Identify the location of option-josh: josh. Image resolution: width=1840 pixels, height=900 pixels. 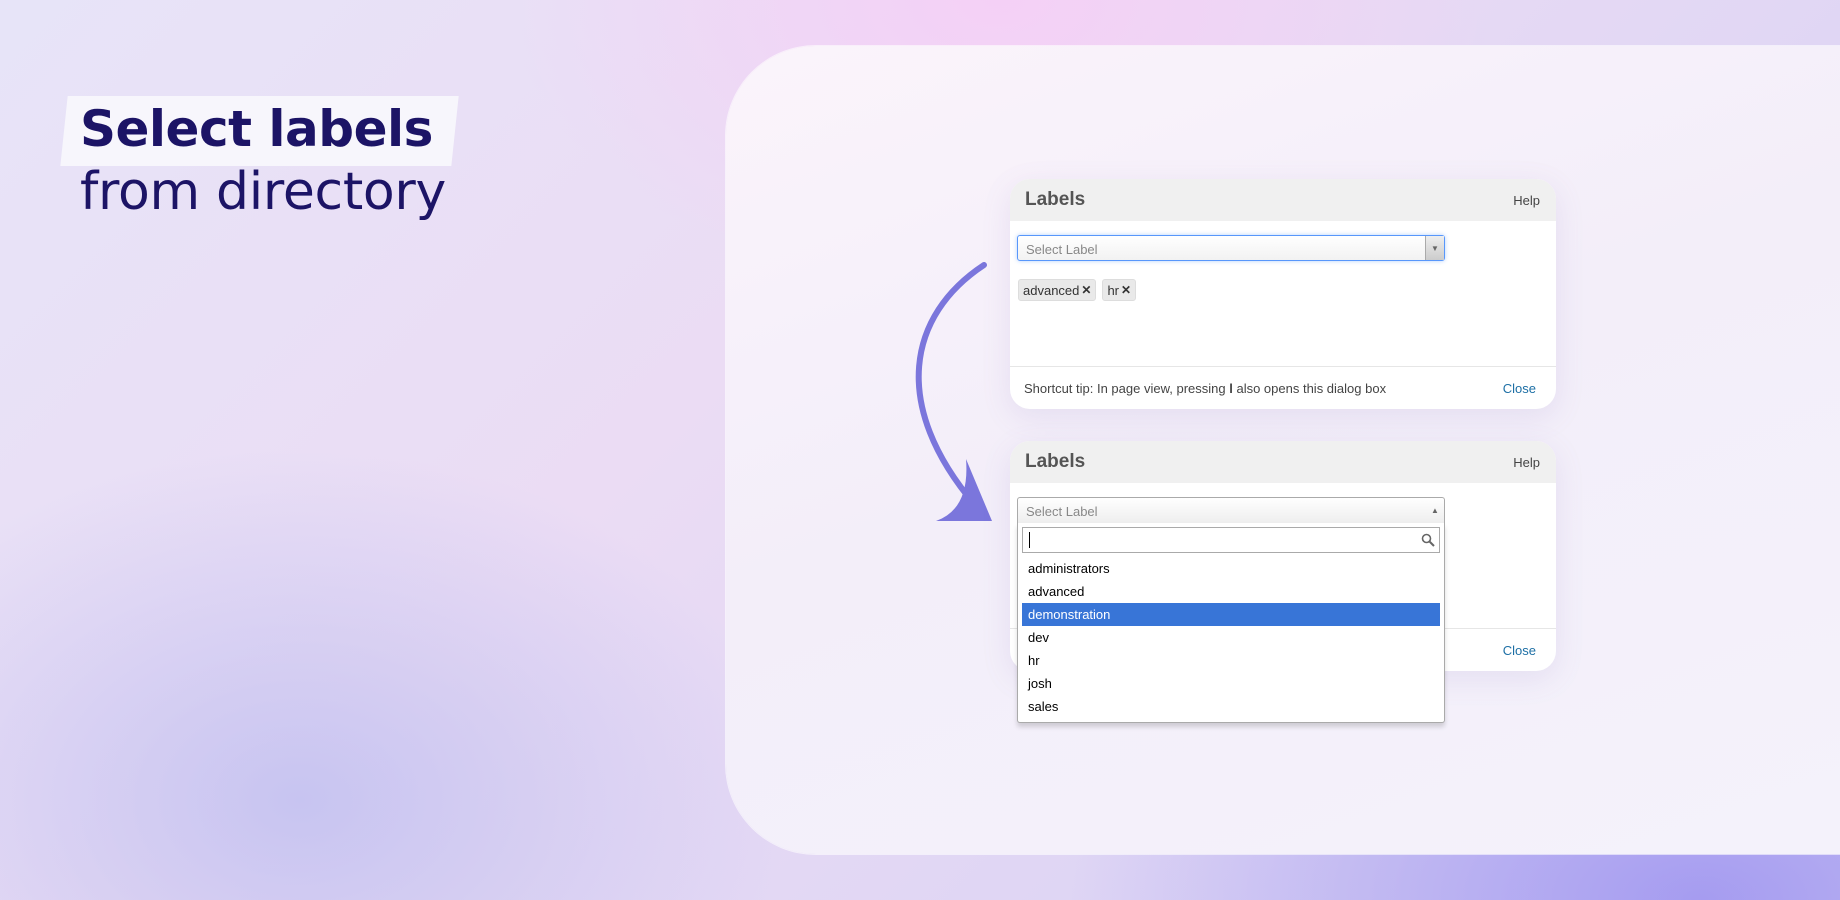
(1231, 683).